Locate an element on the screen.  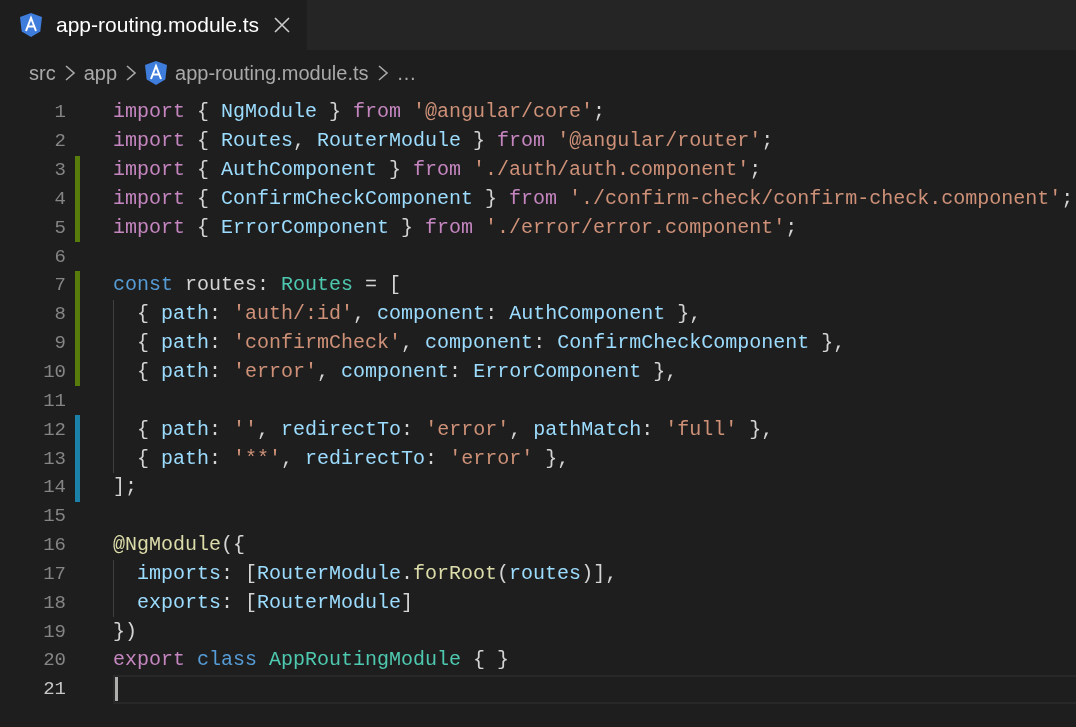
line-number: 4 is located at coordinates (59, 198).